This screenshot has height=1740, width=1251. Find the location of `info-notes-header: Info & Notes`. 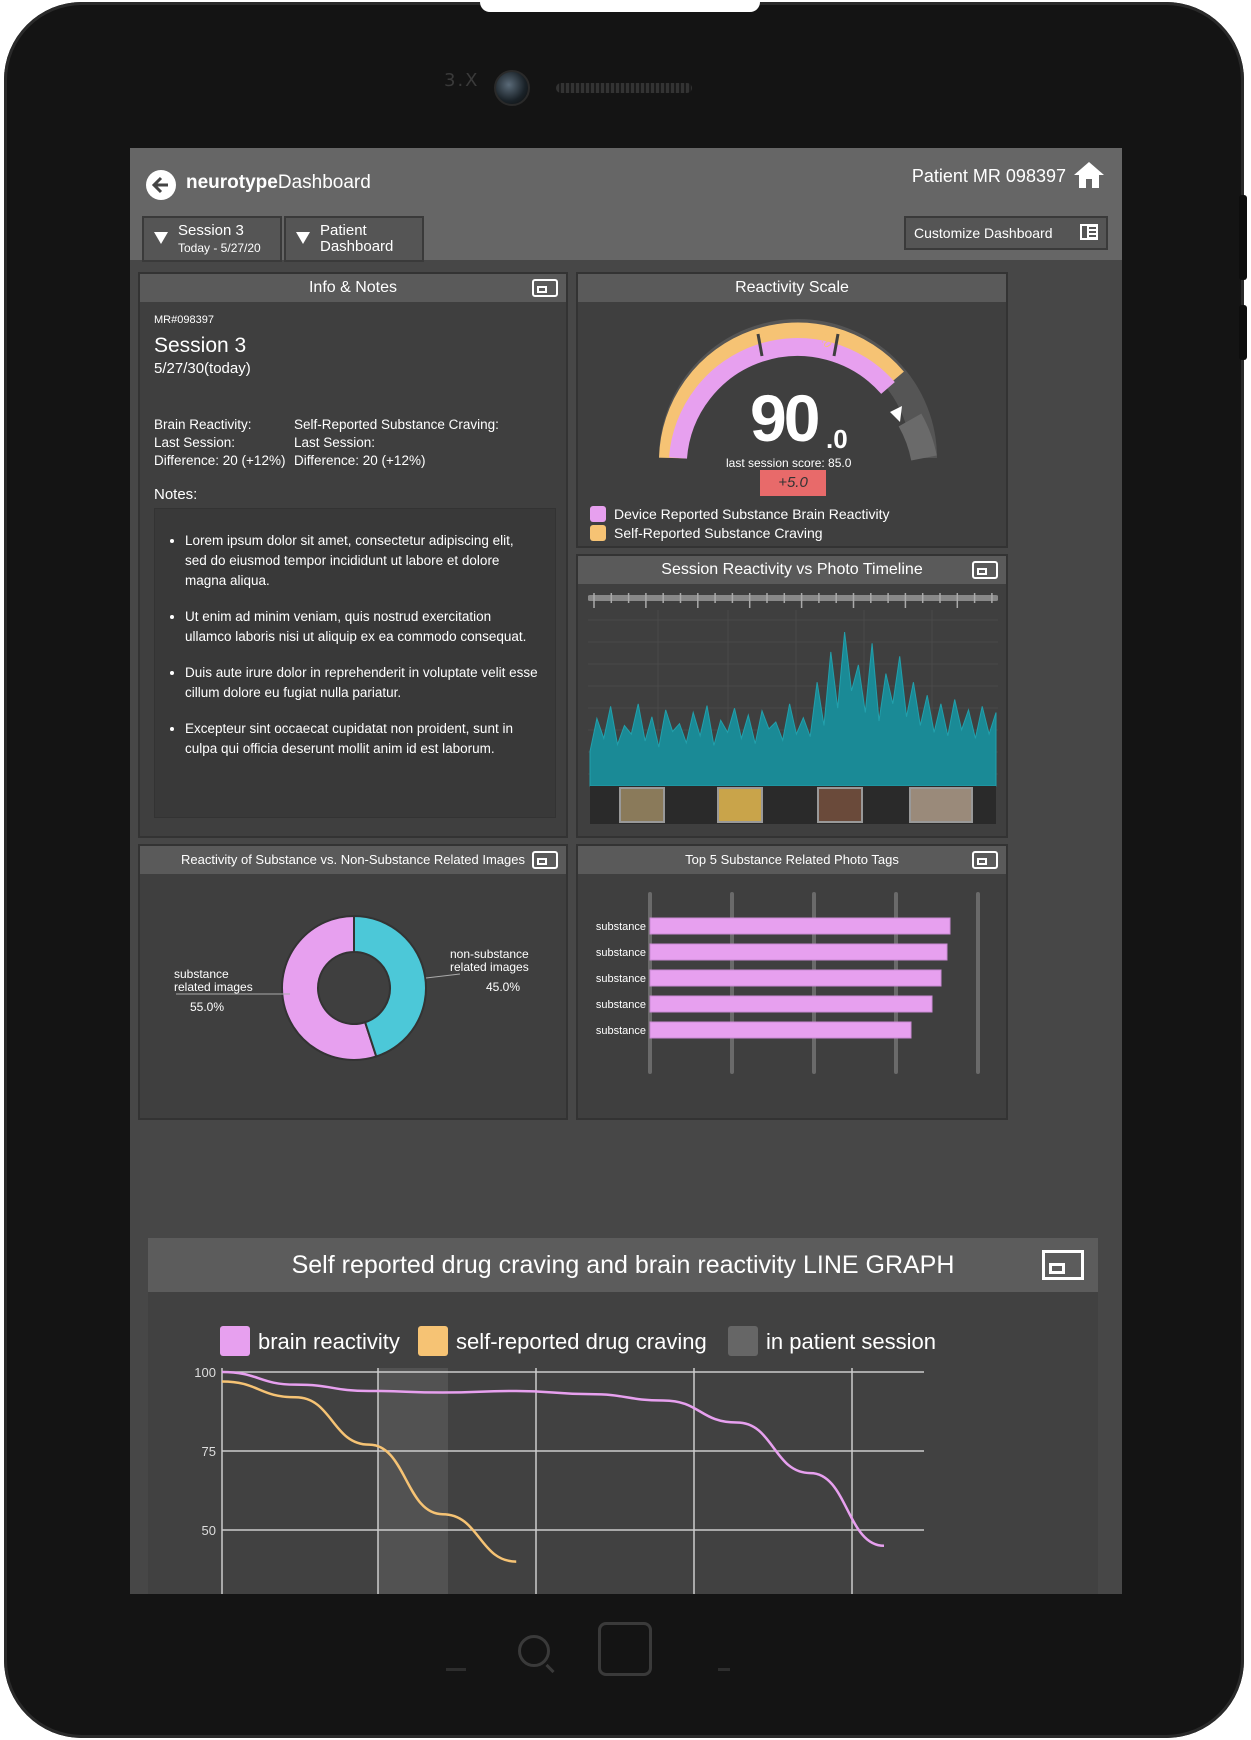

info-notes-header: Info & Notes is located at coordinates (353, 288).